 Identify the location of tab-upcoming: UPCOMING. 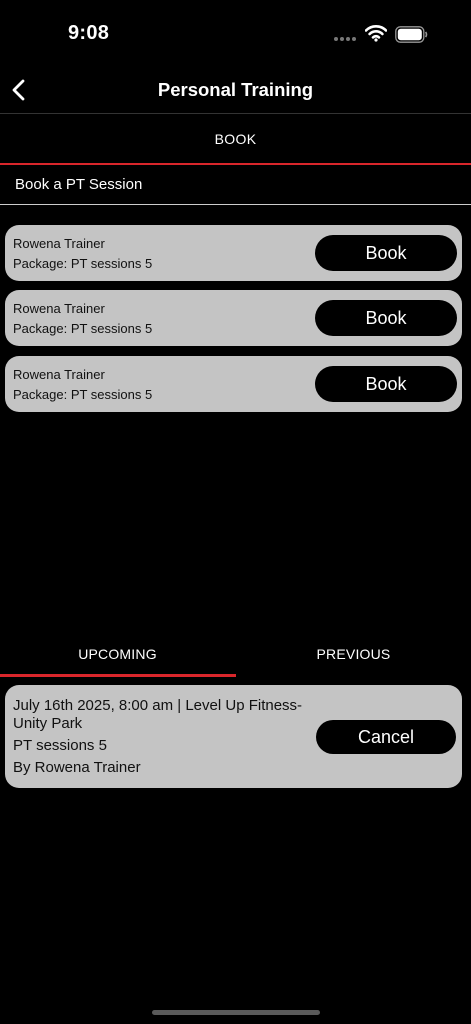
(117, 654).